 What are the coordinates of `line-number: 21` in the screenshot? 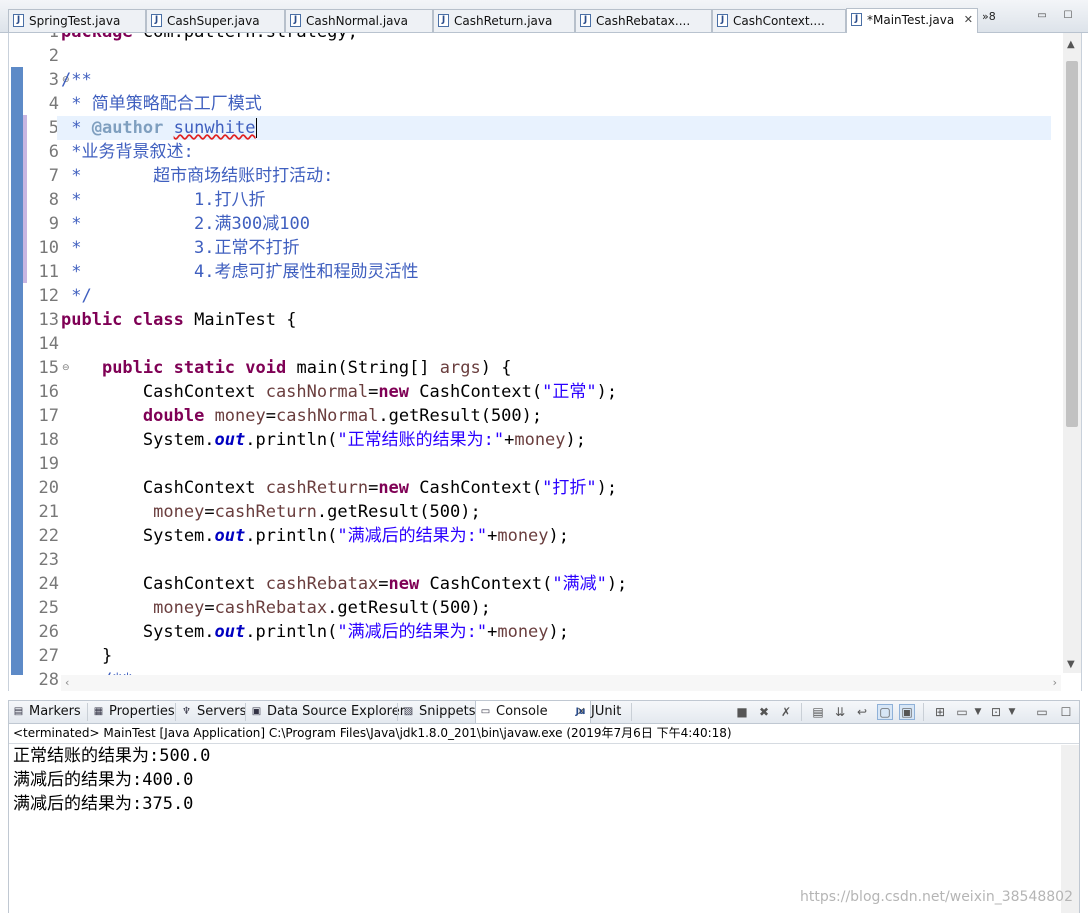 It's located at (48, 512).